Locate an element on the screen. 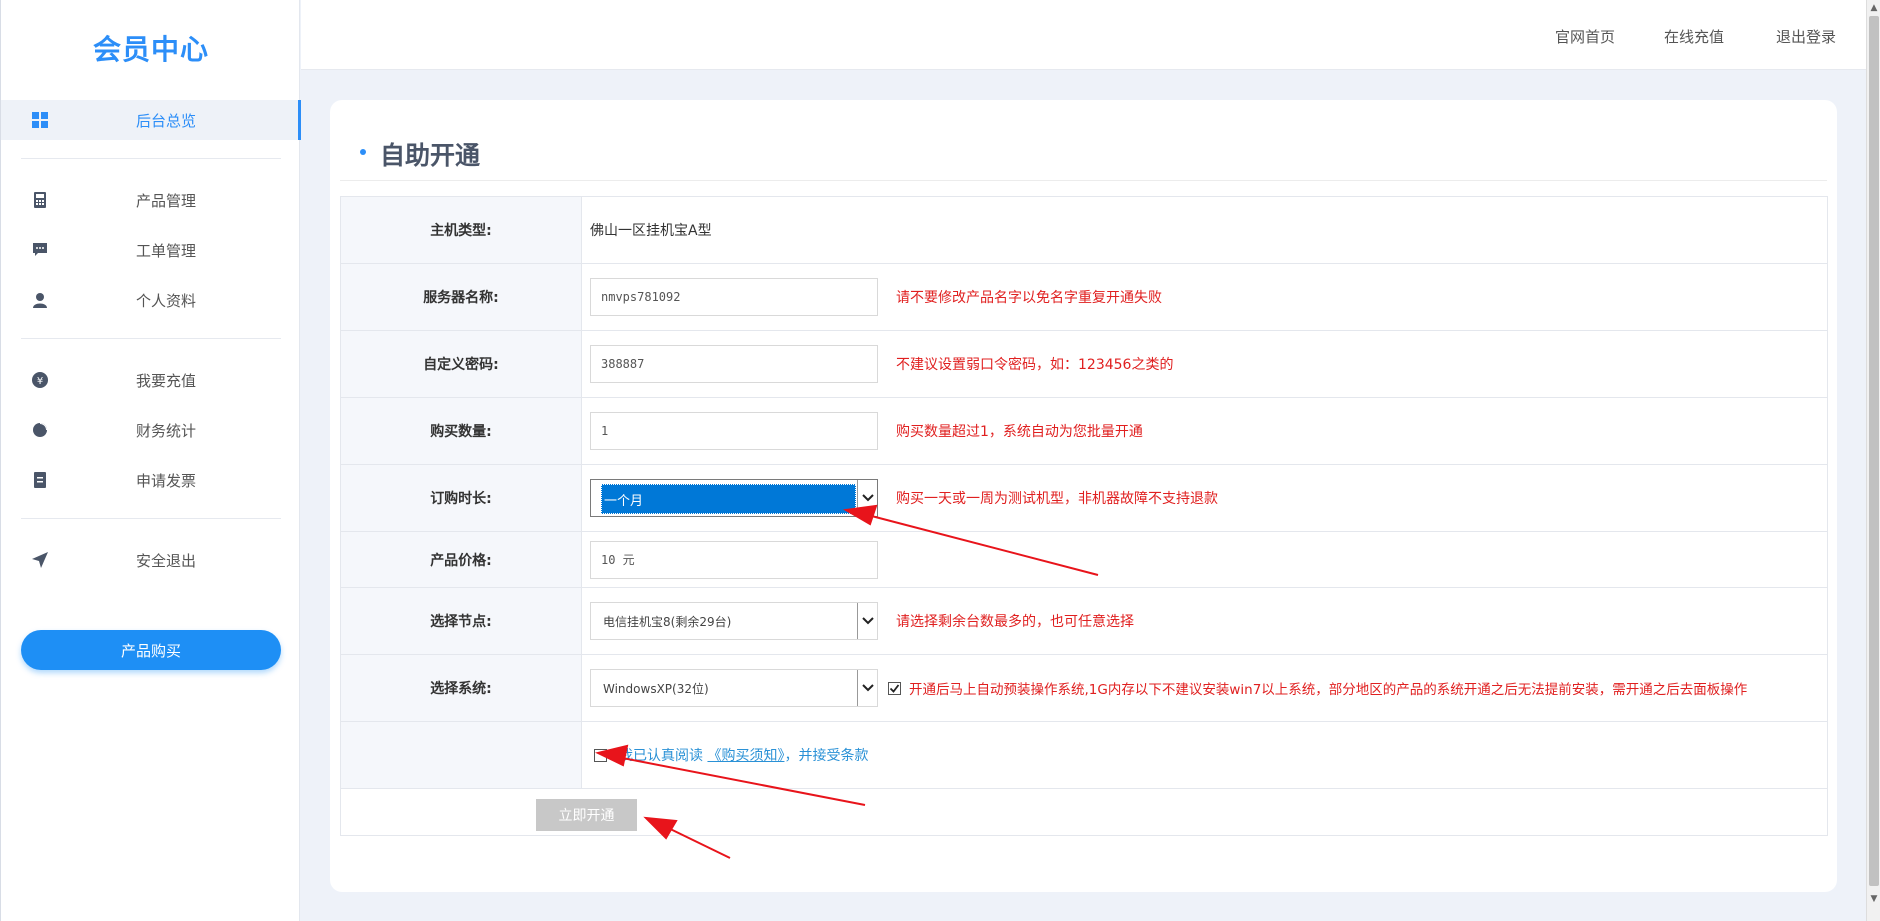 This screenshot has height=921, width=1880. system-selected-value: WindowsXP(32位) is located at coordinates (656, 688).